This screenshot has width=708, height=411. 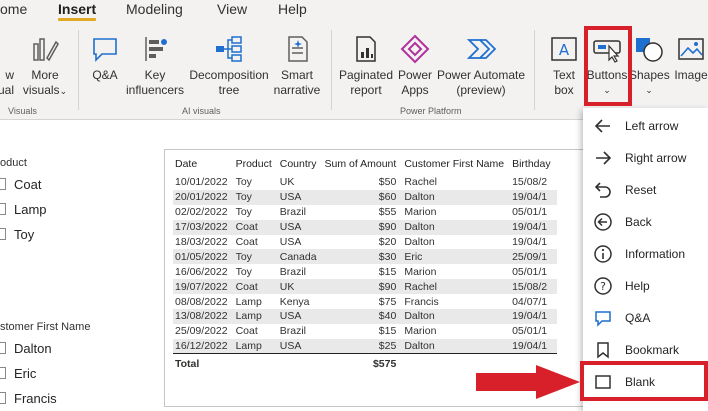 What do you see at coordinates (298, 49) in the screenshot?
I see `smart-narrative-icon` at bounding box center [298, 49].